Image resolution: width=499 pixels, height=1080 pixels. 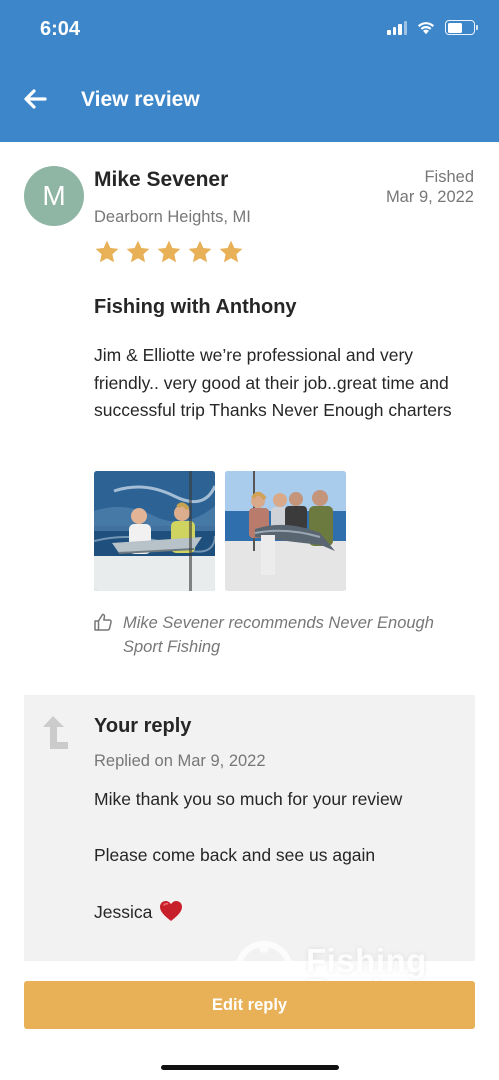 What do you see at coordinates (140, 99) in the screenshot?
I see `page-title: View review` at bounding box center [140, 99].